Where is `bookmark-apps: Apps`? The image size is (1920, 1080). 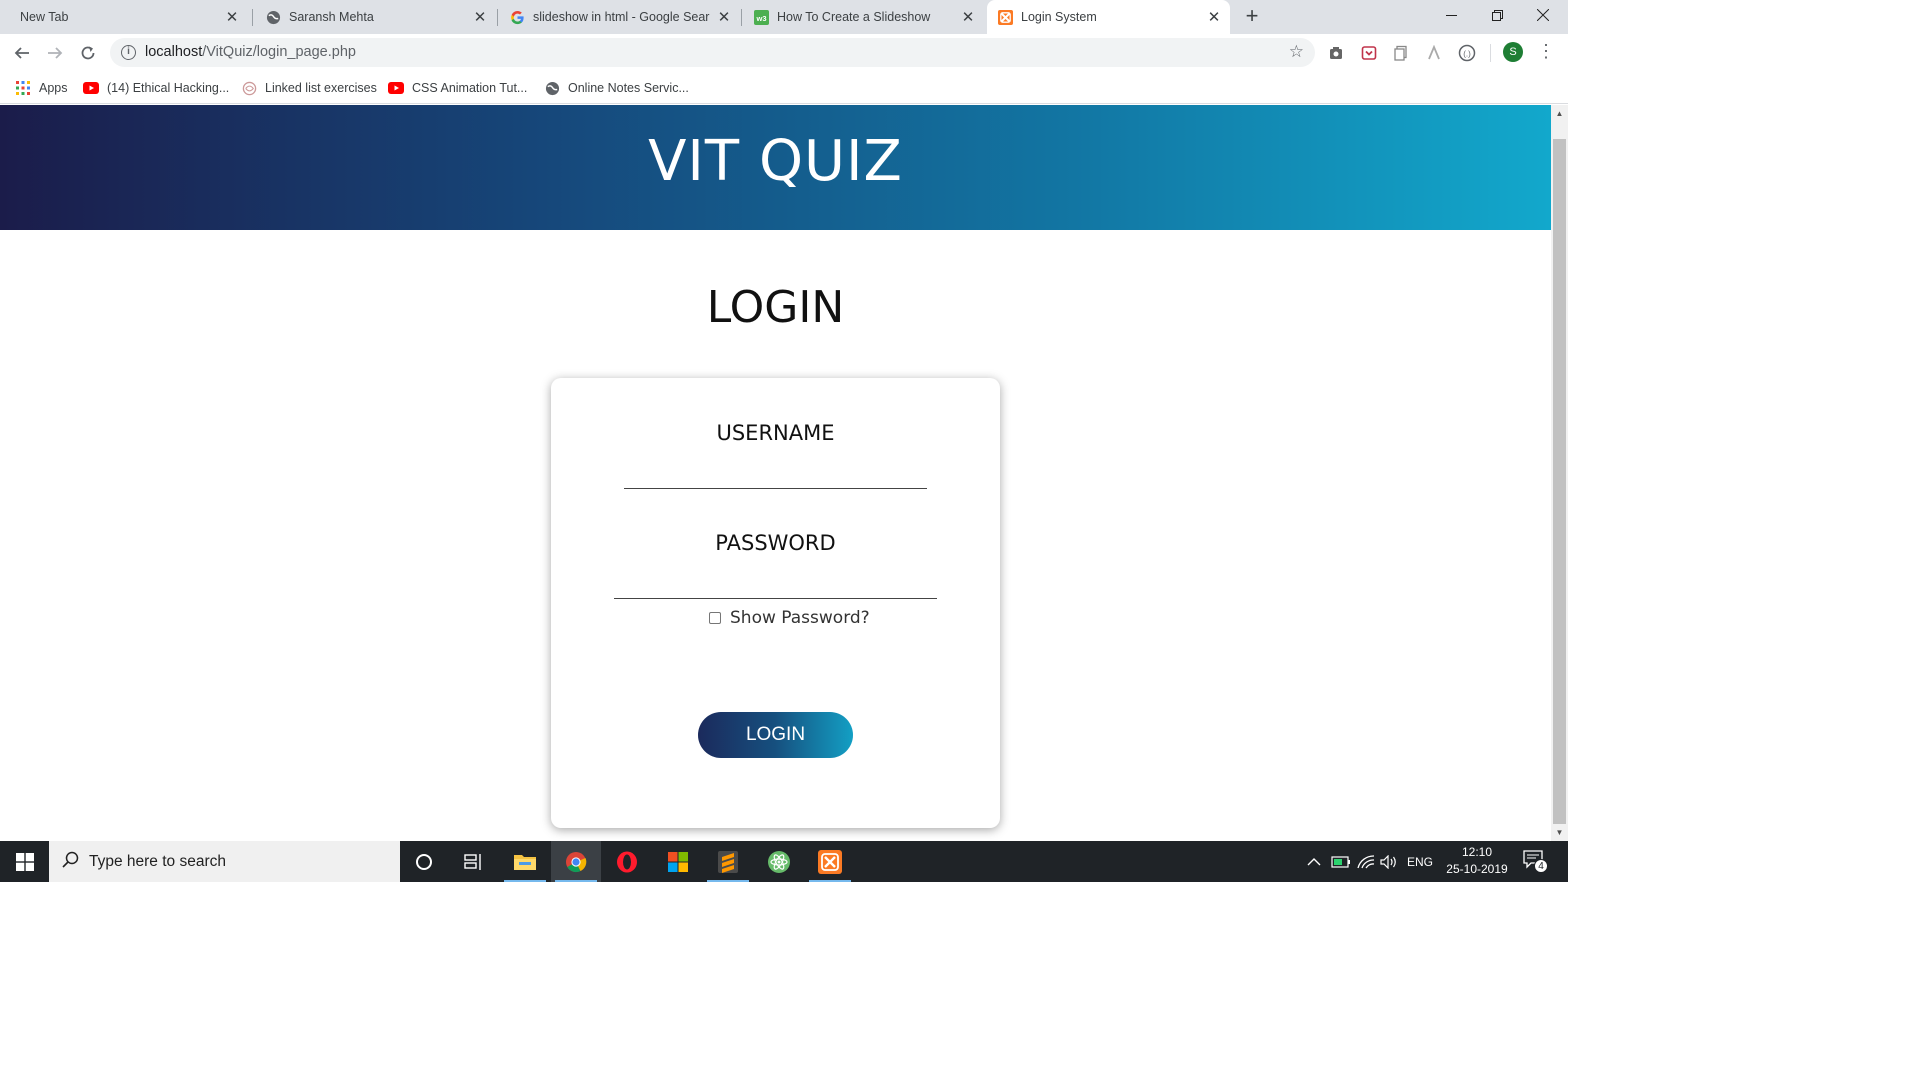 bookmark-apps: Apps is located at coordinates (41, 88).